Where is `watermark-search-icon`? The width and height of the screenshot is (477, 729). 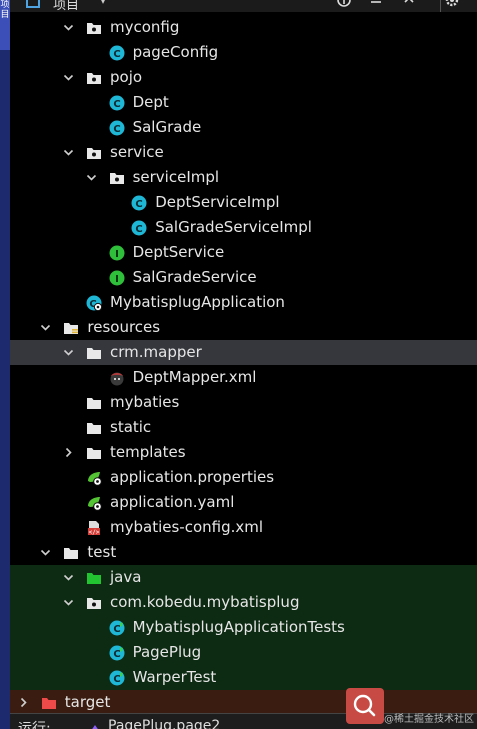 watermark-search-icon is located at coordinates (365, 706).